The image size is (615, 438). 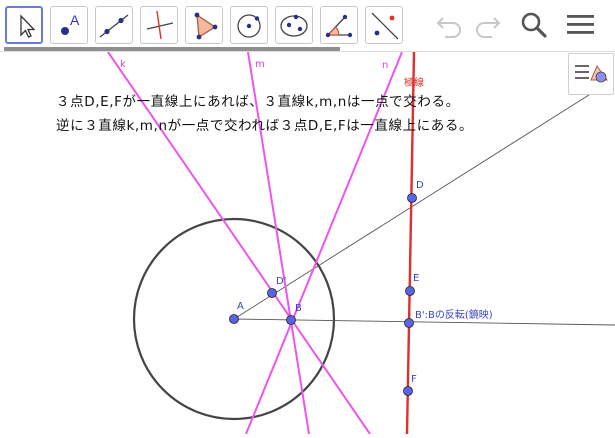 What do you see at coordinates (409, 323) in the screenshot?
I see `point-B-prime` at bounding box center [409, 323].